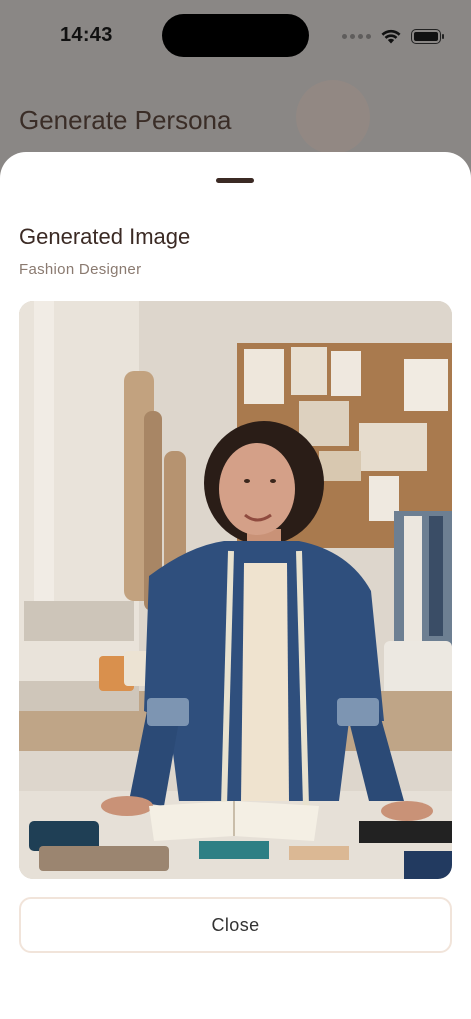 The width and height of the screenshot is (471, 1019). I want to click on close-button: Close, so click(235, 925).